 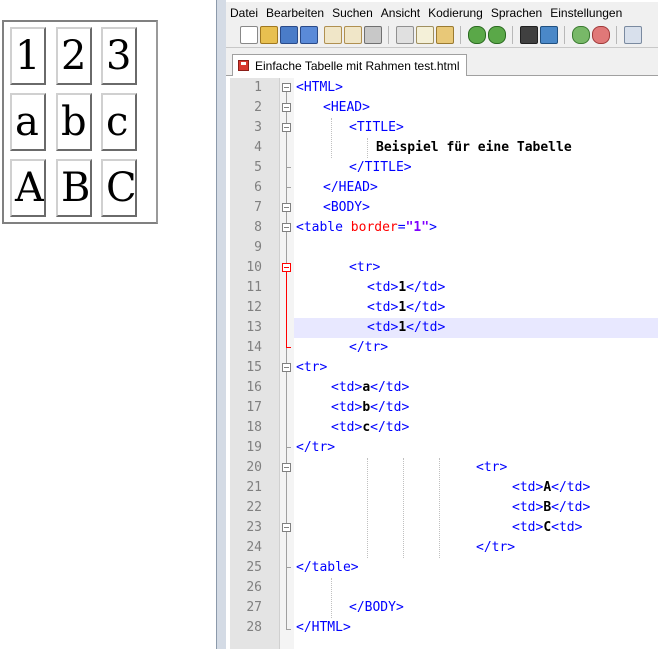 I want to click on code-line: <BODY>, so click(x=346, y=207).